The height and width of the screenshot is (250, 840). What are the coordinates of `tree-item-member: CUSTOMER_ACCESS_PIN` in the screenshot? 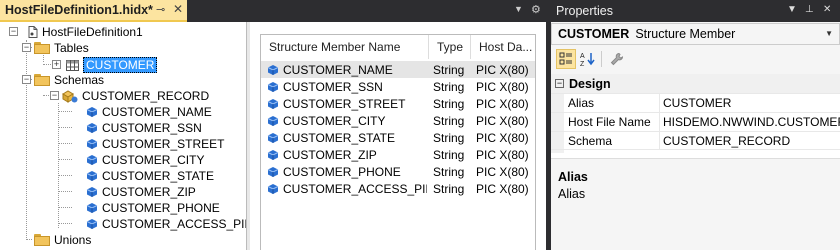 It's located at (166, 224).